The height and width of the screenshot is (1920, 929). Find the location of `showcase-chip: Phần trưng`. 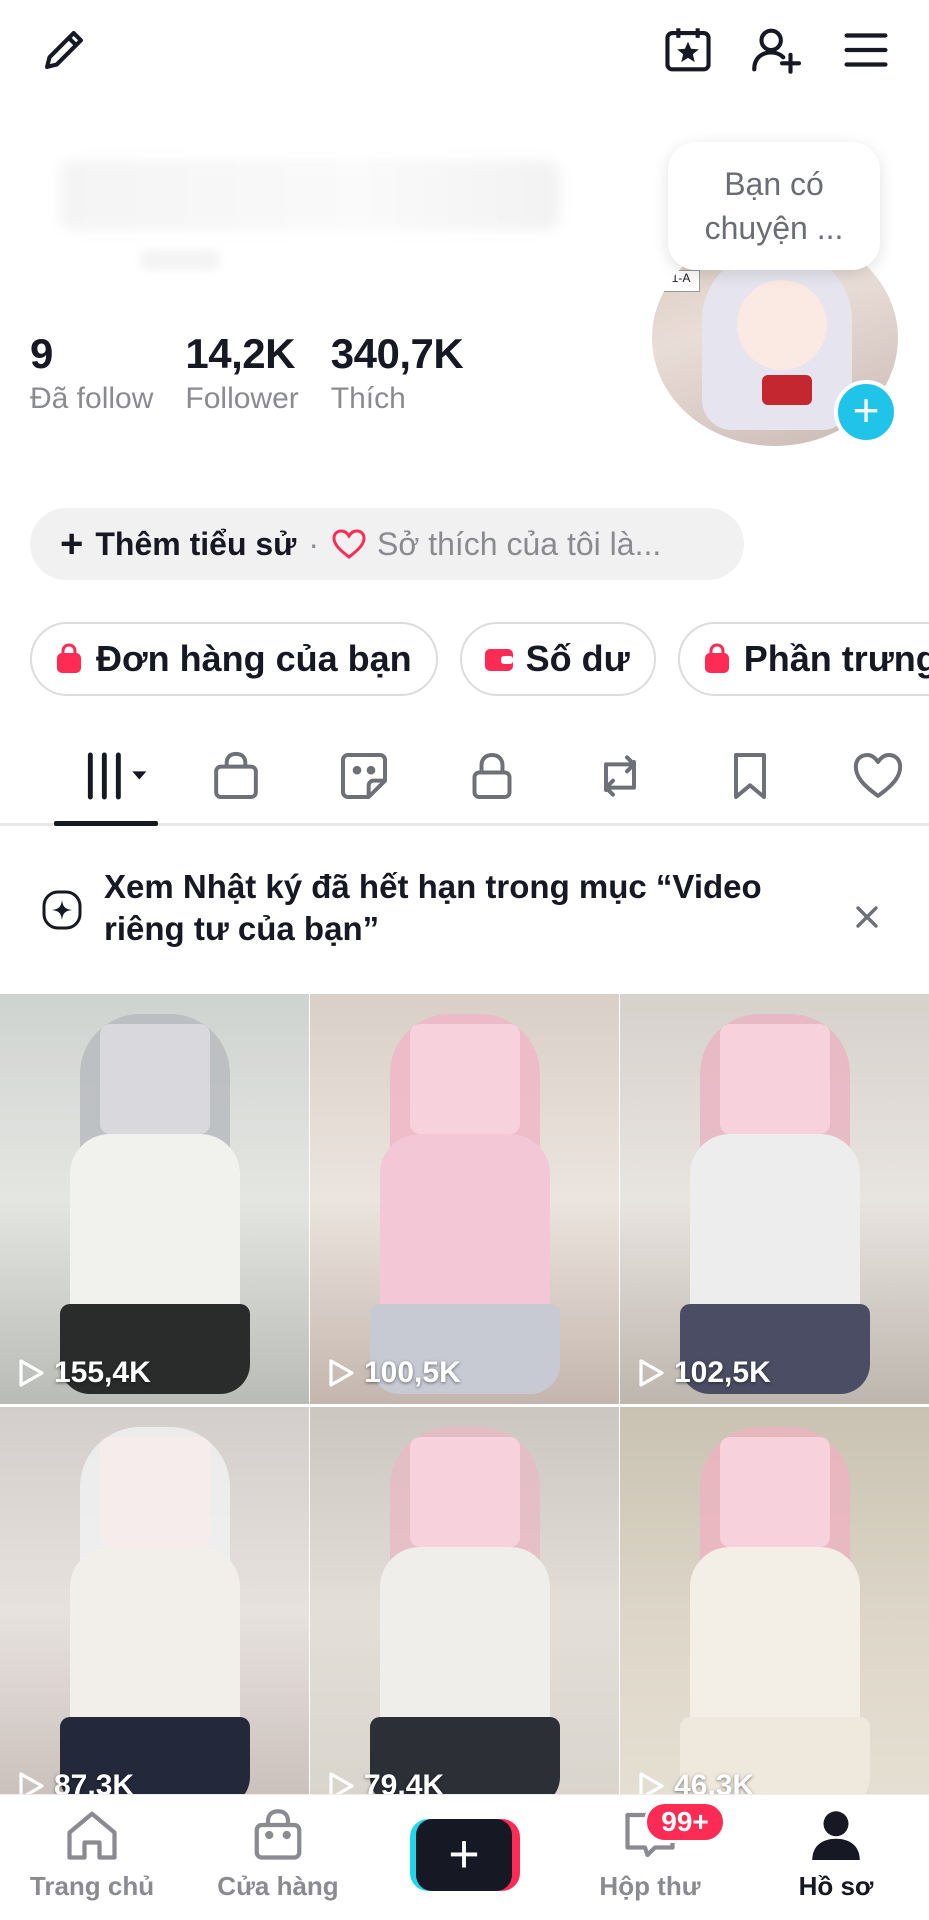

showcase-chip: Phần trưng is located at coordinates (803, 659).